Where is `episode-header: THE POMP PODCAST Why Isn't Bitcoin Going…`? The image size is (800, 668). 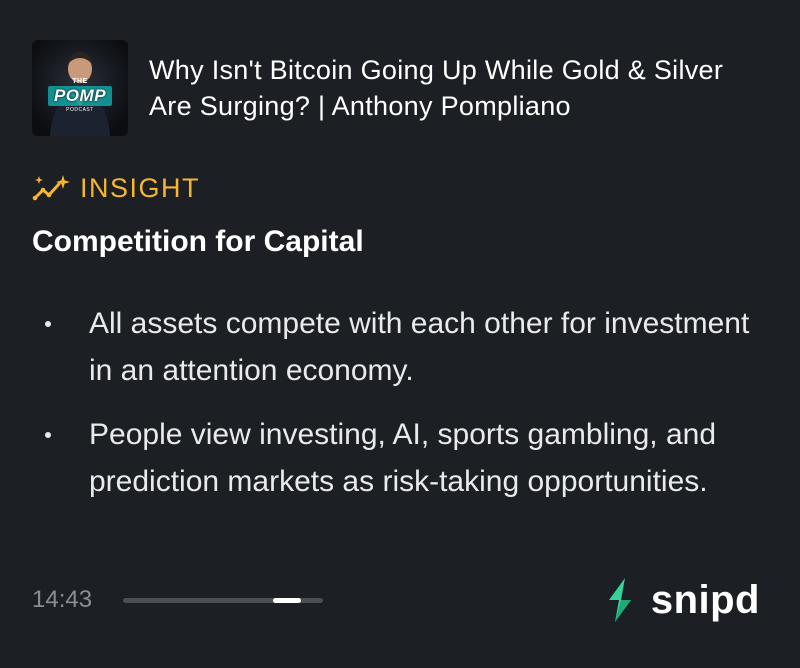 episode-header: THE POMP PODCAST Why Isn't Bitcoin Going… is located at coordinates (400, 88).